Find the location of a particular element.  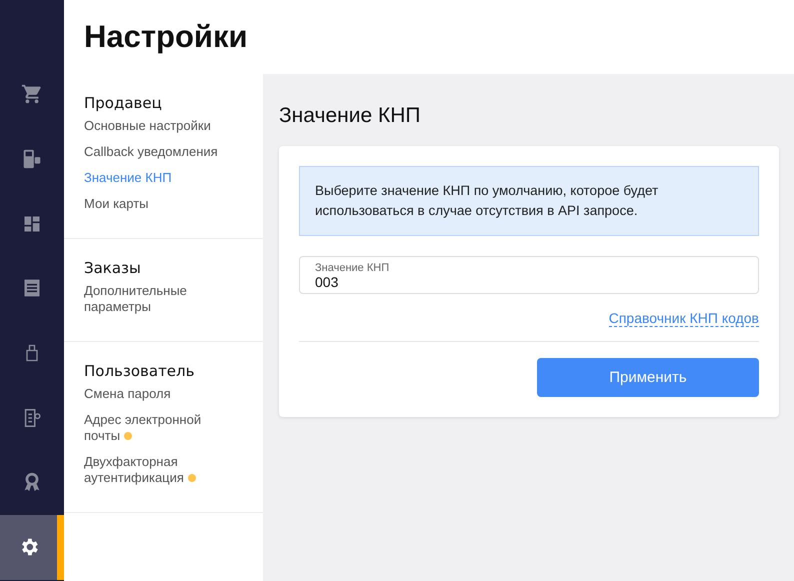

card-terminal-icon is located at coordinates (32, 159).